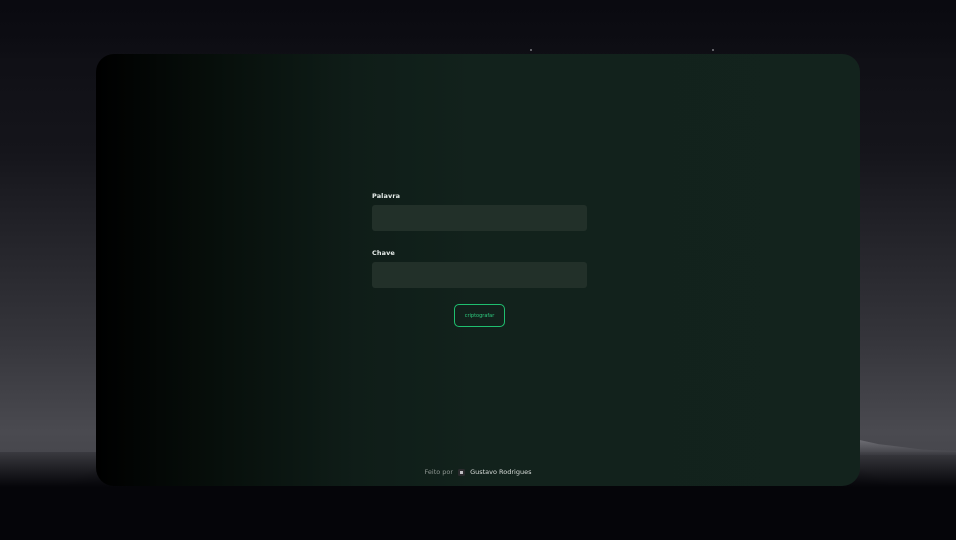  I want to click on github-icon, so click(462, 472).